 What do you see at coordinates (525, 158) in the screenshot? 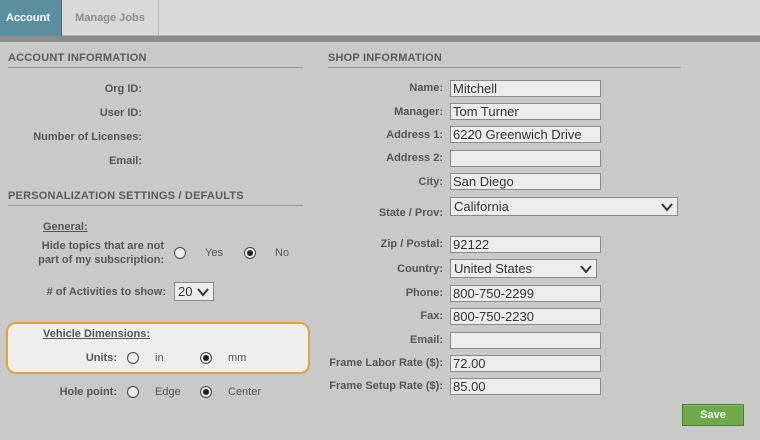
I see `address2-input` at bounding box center [525, 158].